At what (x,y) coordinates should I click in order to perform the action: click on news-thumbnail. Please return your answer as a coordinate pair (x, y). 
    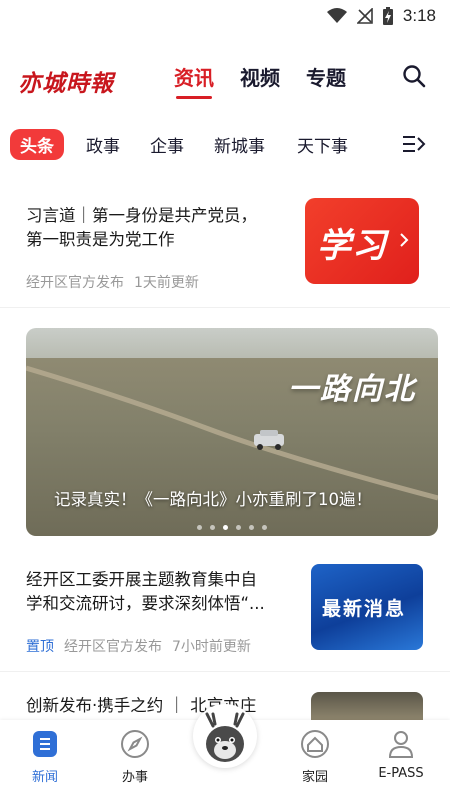
    Looking at the image, I should click on (367, 706).